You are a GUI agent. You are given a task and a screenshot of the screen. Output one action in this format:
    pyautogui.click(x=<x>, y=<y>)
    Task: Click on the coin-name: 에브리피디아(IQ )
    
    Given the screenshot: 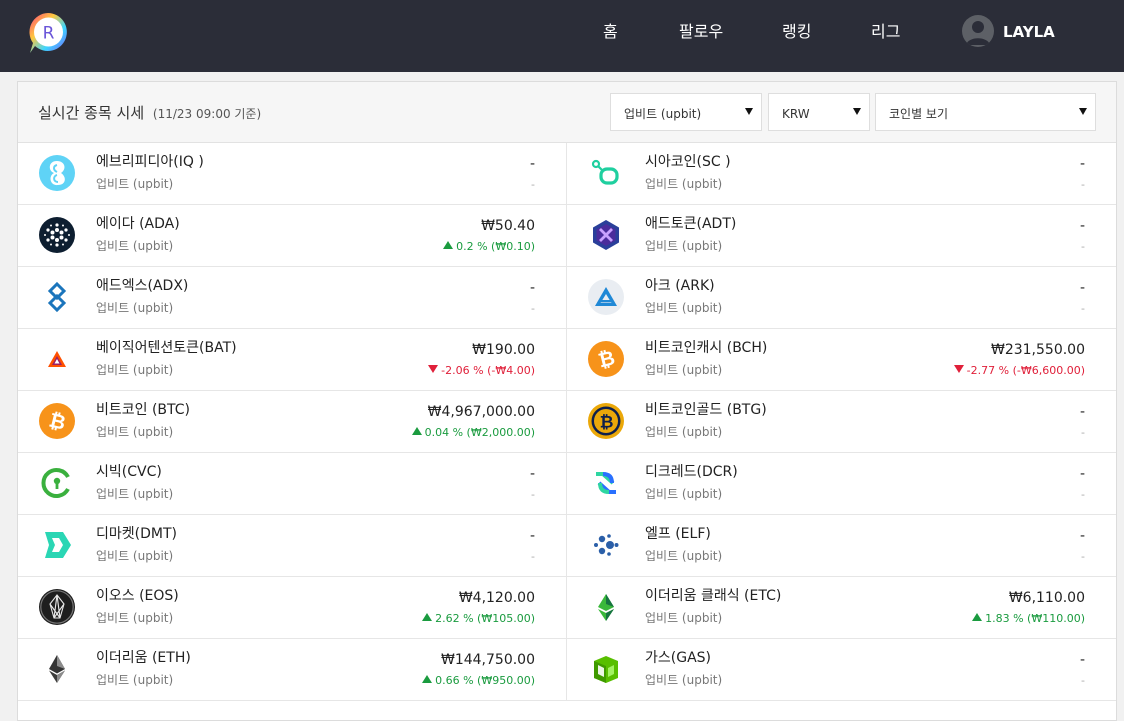 What is the action you would take?
    pyautogui.click(x=150, y=162)
    